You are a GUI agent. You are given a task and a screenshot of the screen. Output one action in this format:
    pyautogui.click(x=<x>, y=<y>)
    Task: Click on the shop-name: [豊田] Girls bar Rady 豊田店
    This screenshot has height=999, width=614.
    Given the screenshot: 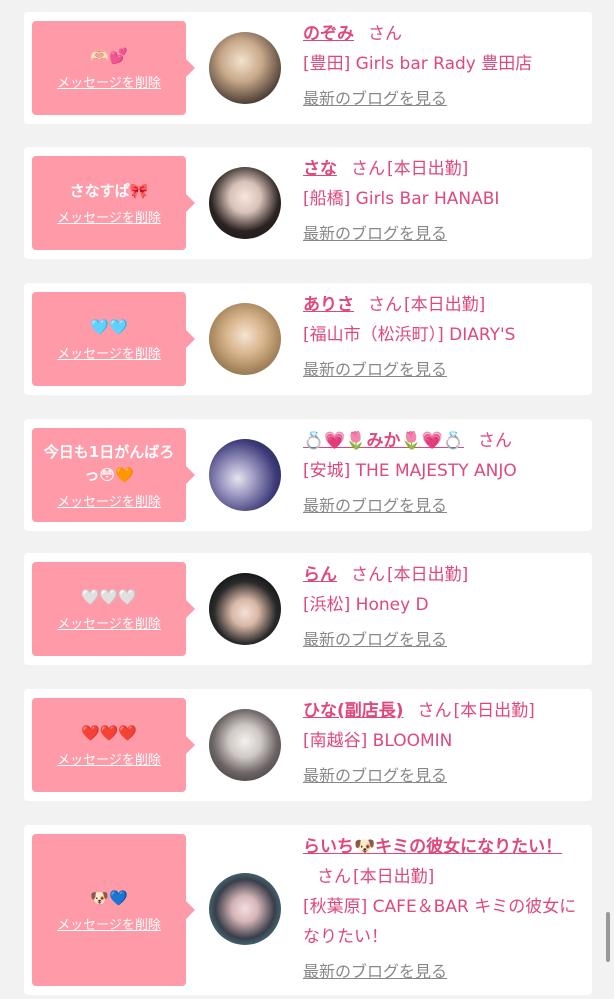 What is the action you would take?
    pyautogui.click(x=418, y=64)
    